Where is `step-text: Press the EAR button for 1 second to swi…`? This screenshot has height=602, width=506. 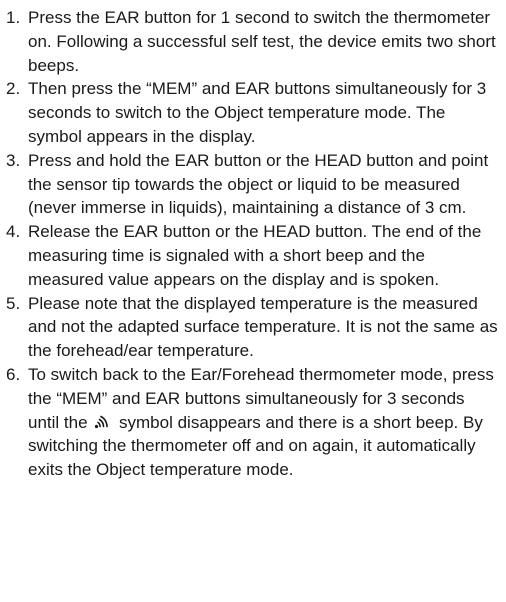 step-text: Press the EAR button for 1 second to swi… is located at coordinates (262, 41).